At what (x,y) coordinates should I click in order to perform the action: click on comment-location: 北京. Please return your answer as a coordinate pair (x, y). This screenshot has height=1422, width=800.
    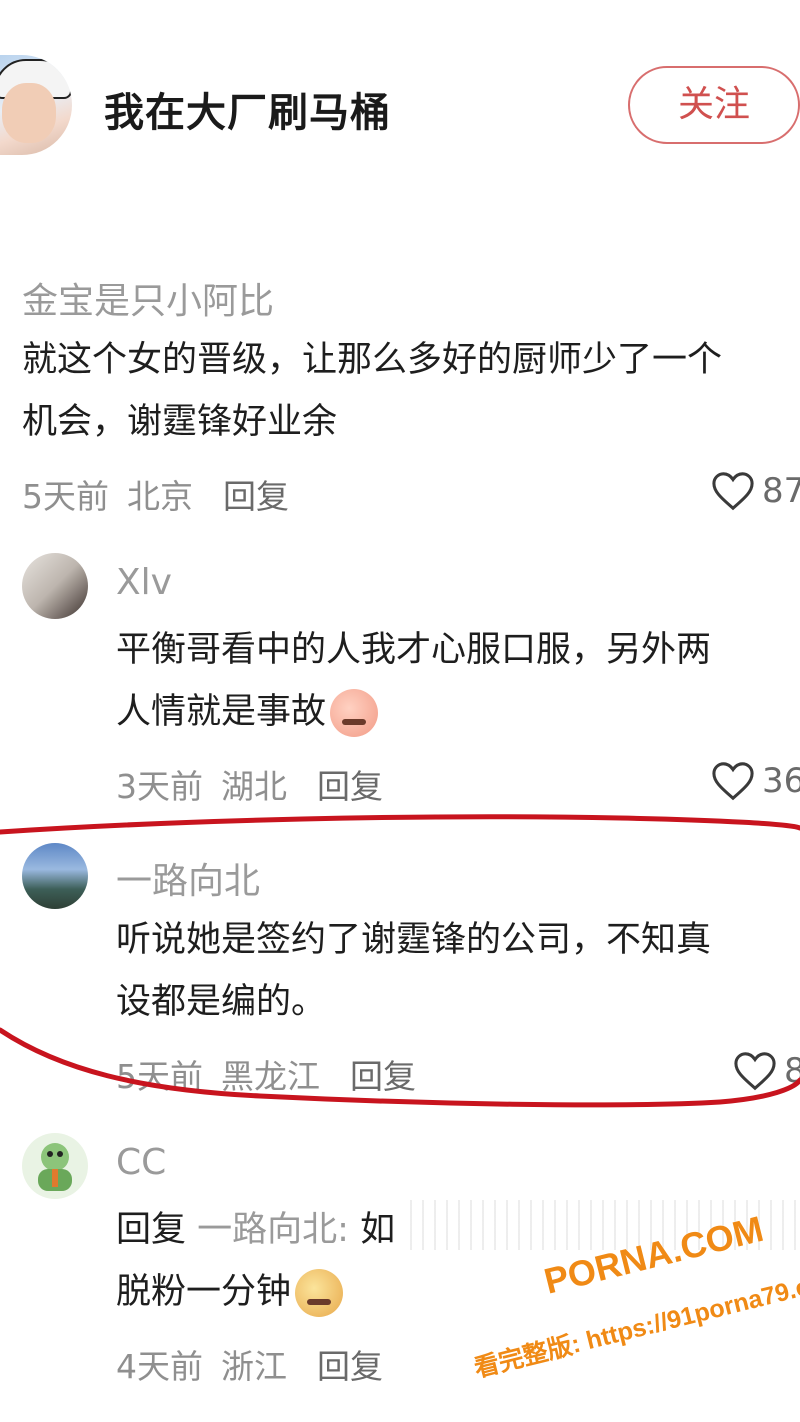
    Looking at the image, I should click on (160, 496).